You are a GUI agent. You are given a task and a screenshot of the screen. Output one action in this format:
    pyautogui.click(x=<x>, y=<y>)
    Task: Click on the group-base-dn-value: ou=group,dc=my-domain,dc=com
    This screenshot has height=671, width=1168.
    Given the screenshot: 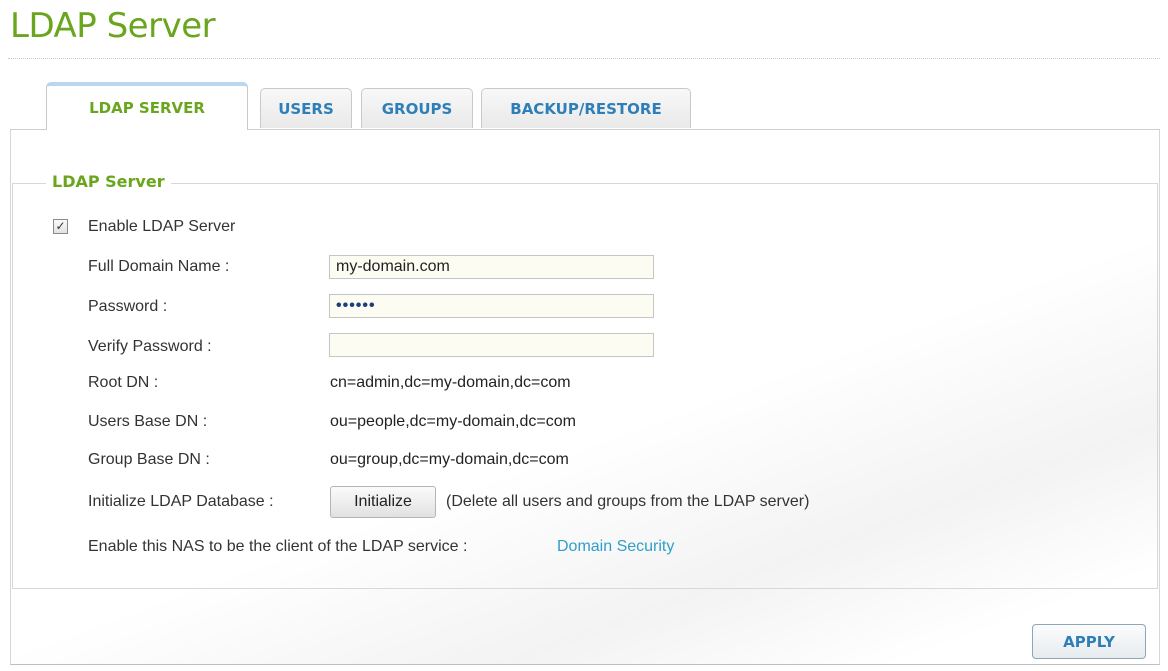 What is the action you would take?
    pyautogui.click(x=449, y=459)
    